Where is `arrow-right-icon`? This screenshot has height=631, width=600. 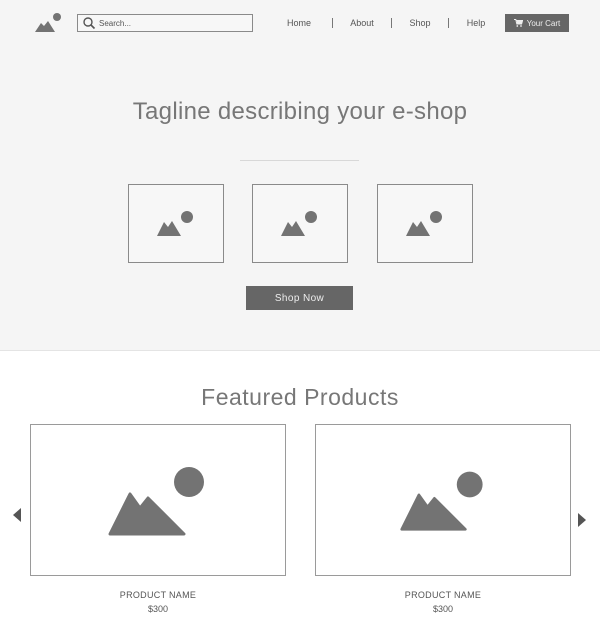 arrow-right-icon is located at coordinates (582, 520).